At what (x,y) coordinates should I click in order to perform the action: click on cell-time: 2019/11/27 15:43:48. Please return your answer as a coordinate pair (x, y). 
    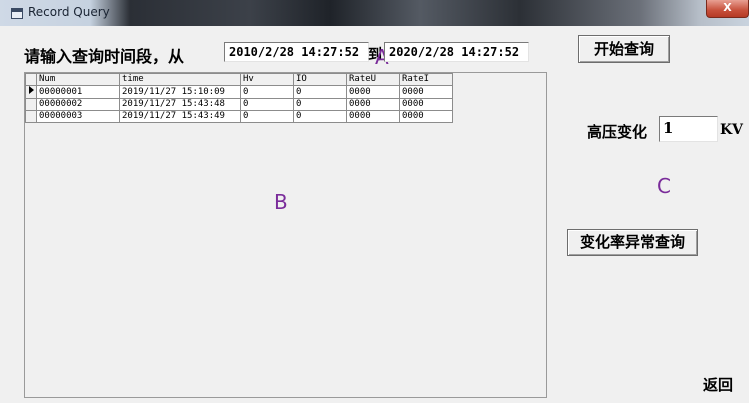
    Looking at the image, I should click on (180, 104).